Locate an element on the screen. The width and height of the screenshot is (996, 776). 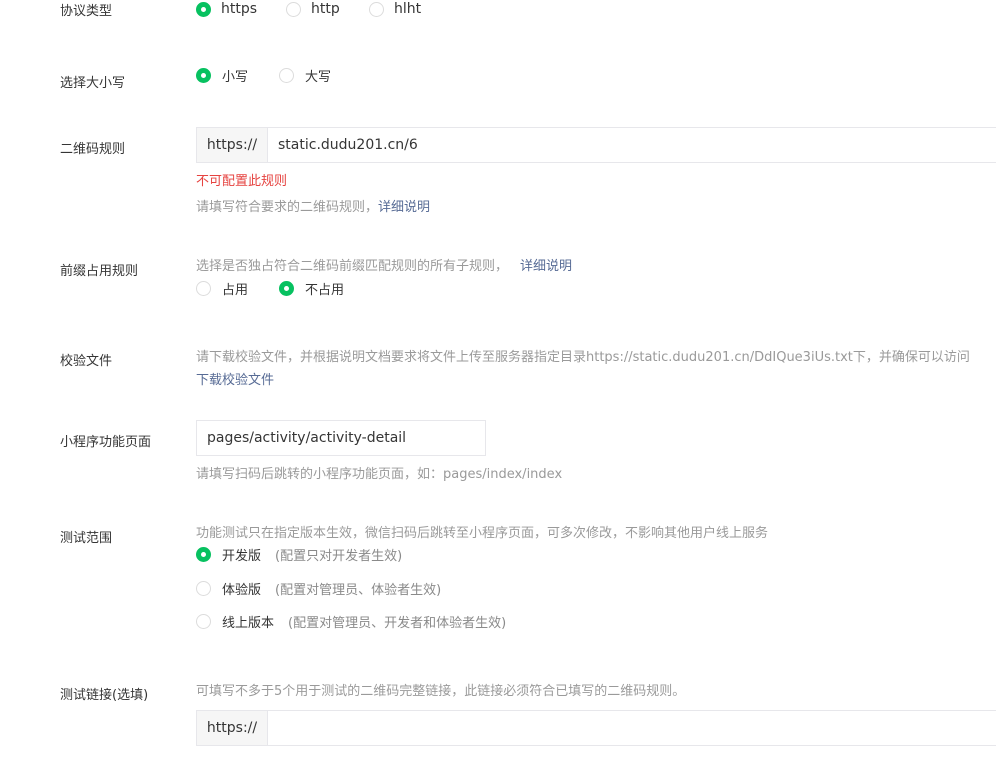
prefix-radio-not-occupy: 不占用 is located at coordinates (311, 288).